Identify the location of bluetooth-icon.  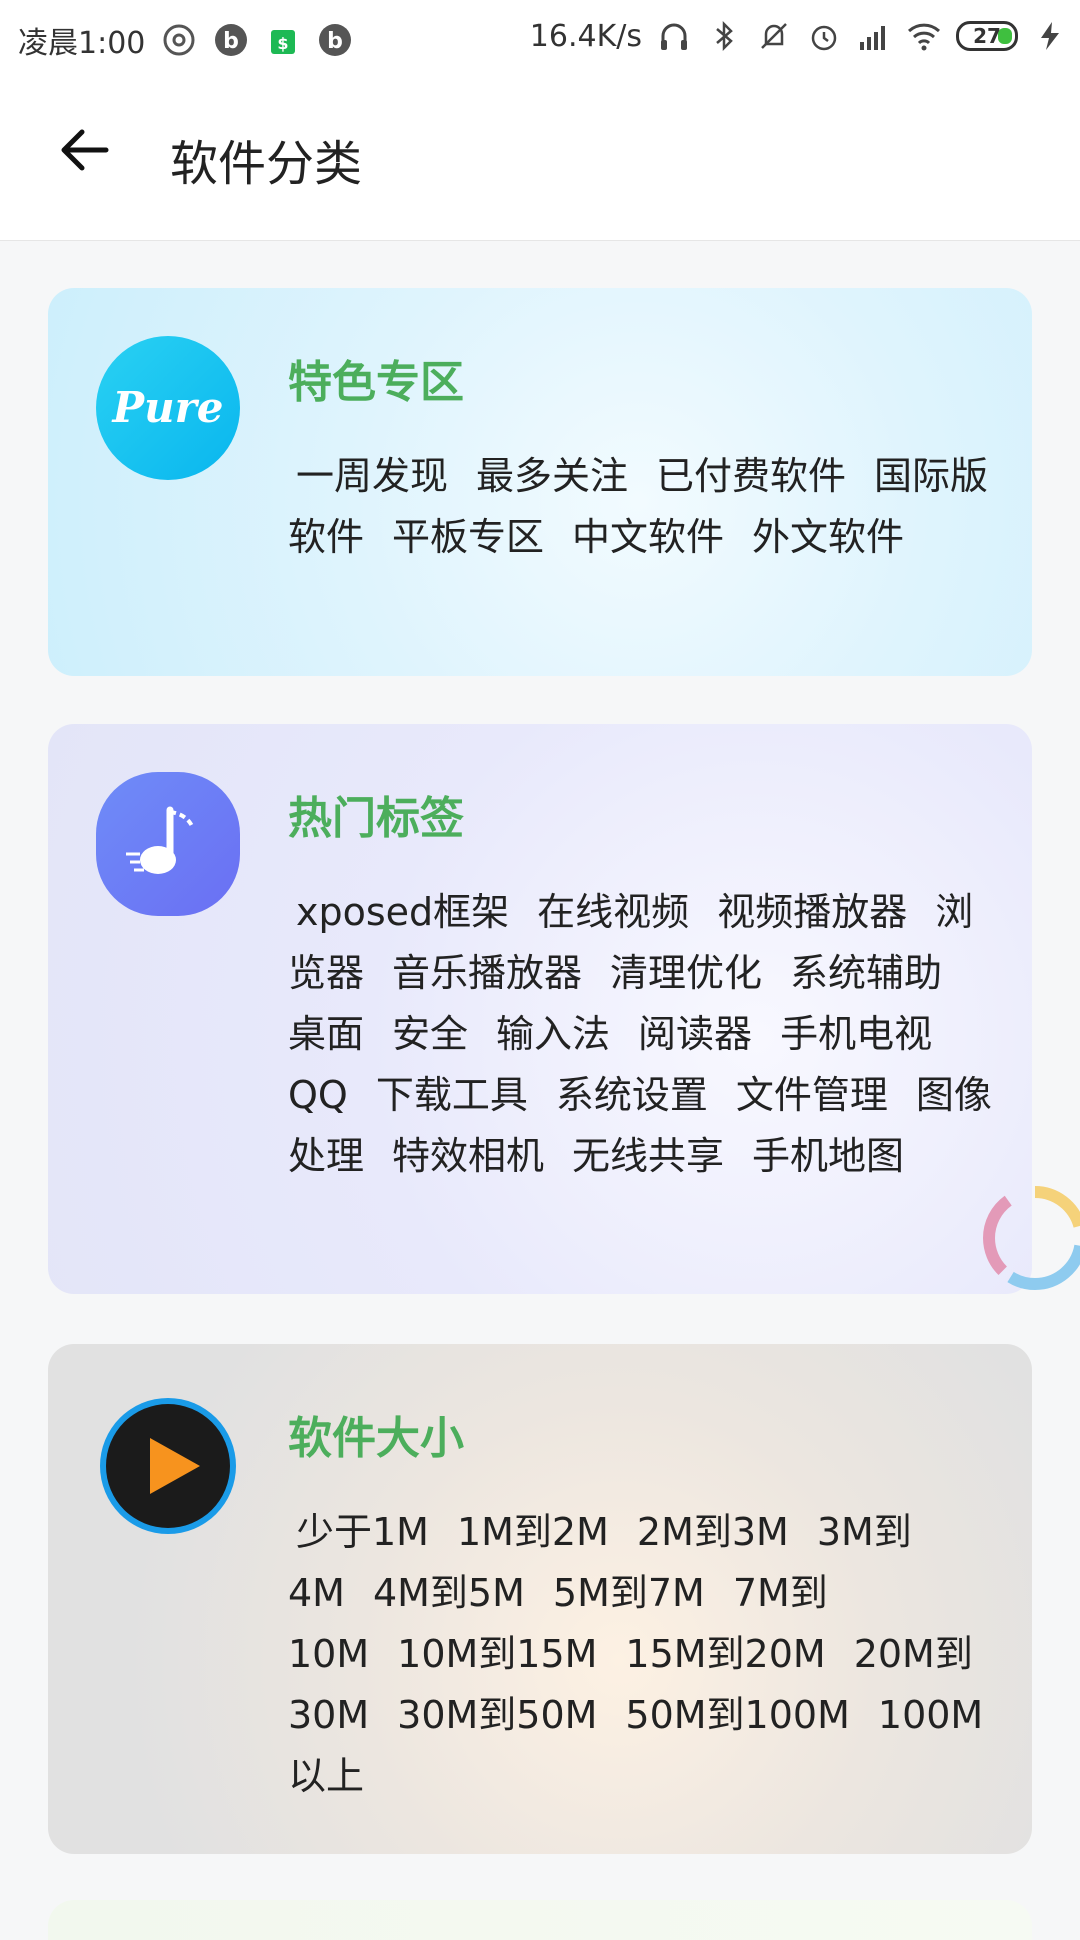
(724, 36).